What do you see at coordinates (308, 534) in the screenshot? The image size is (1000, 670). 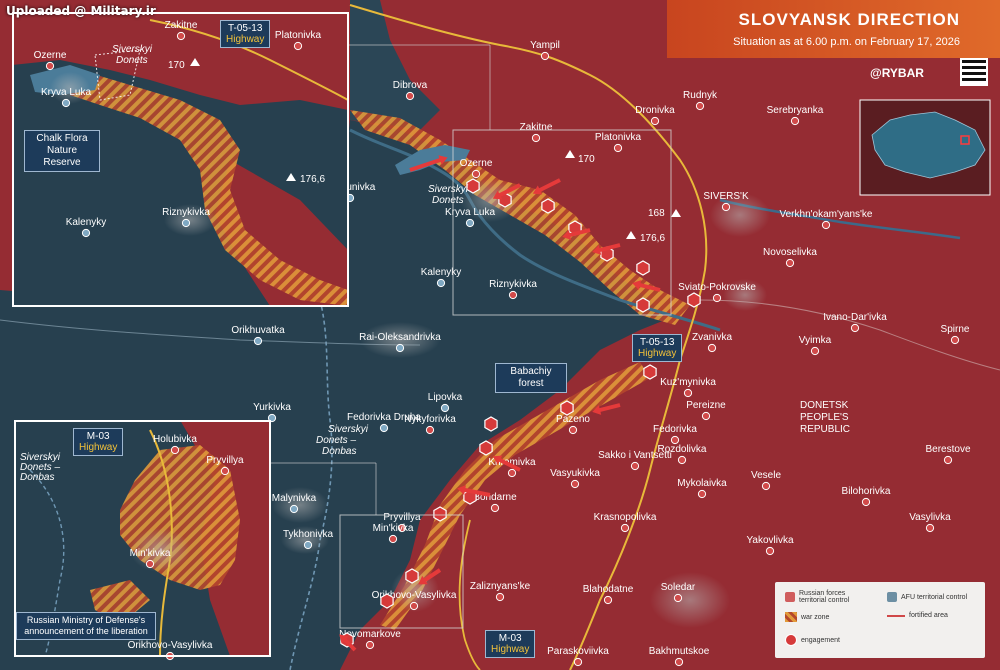 I see `place-label: Tykhonivka` at bounding box center [308, 534].